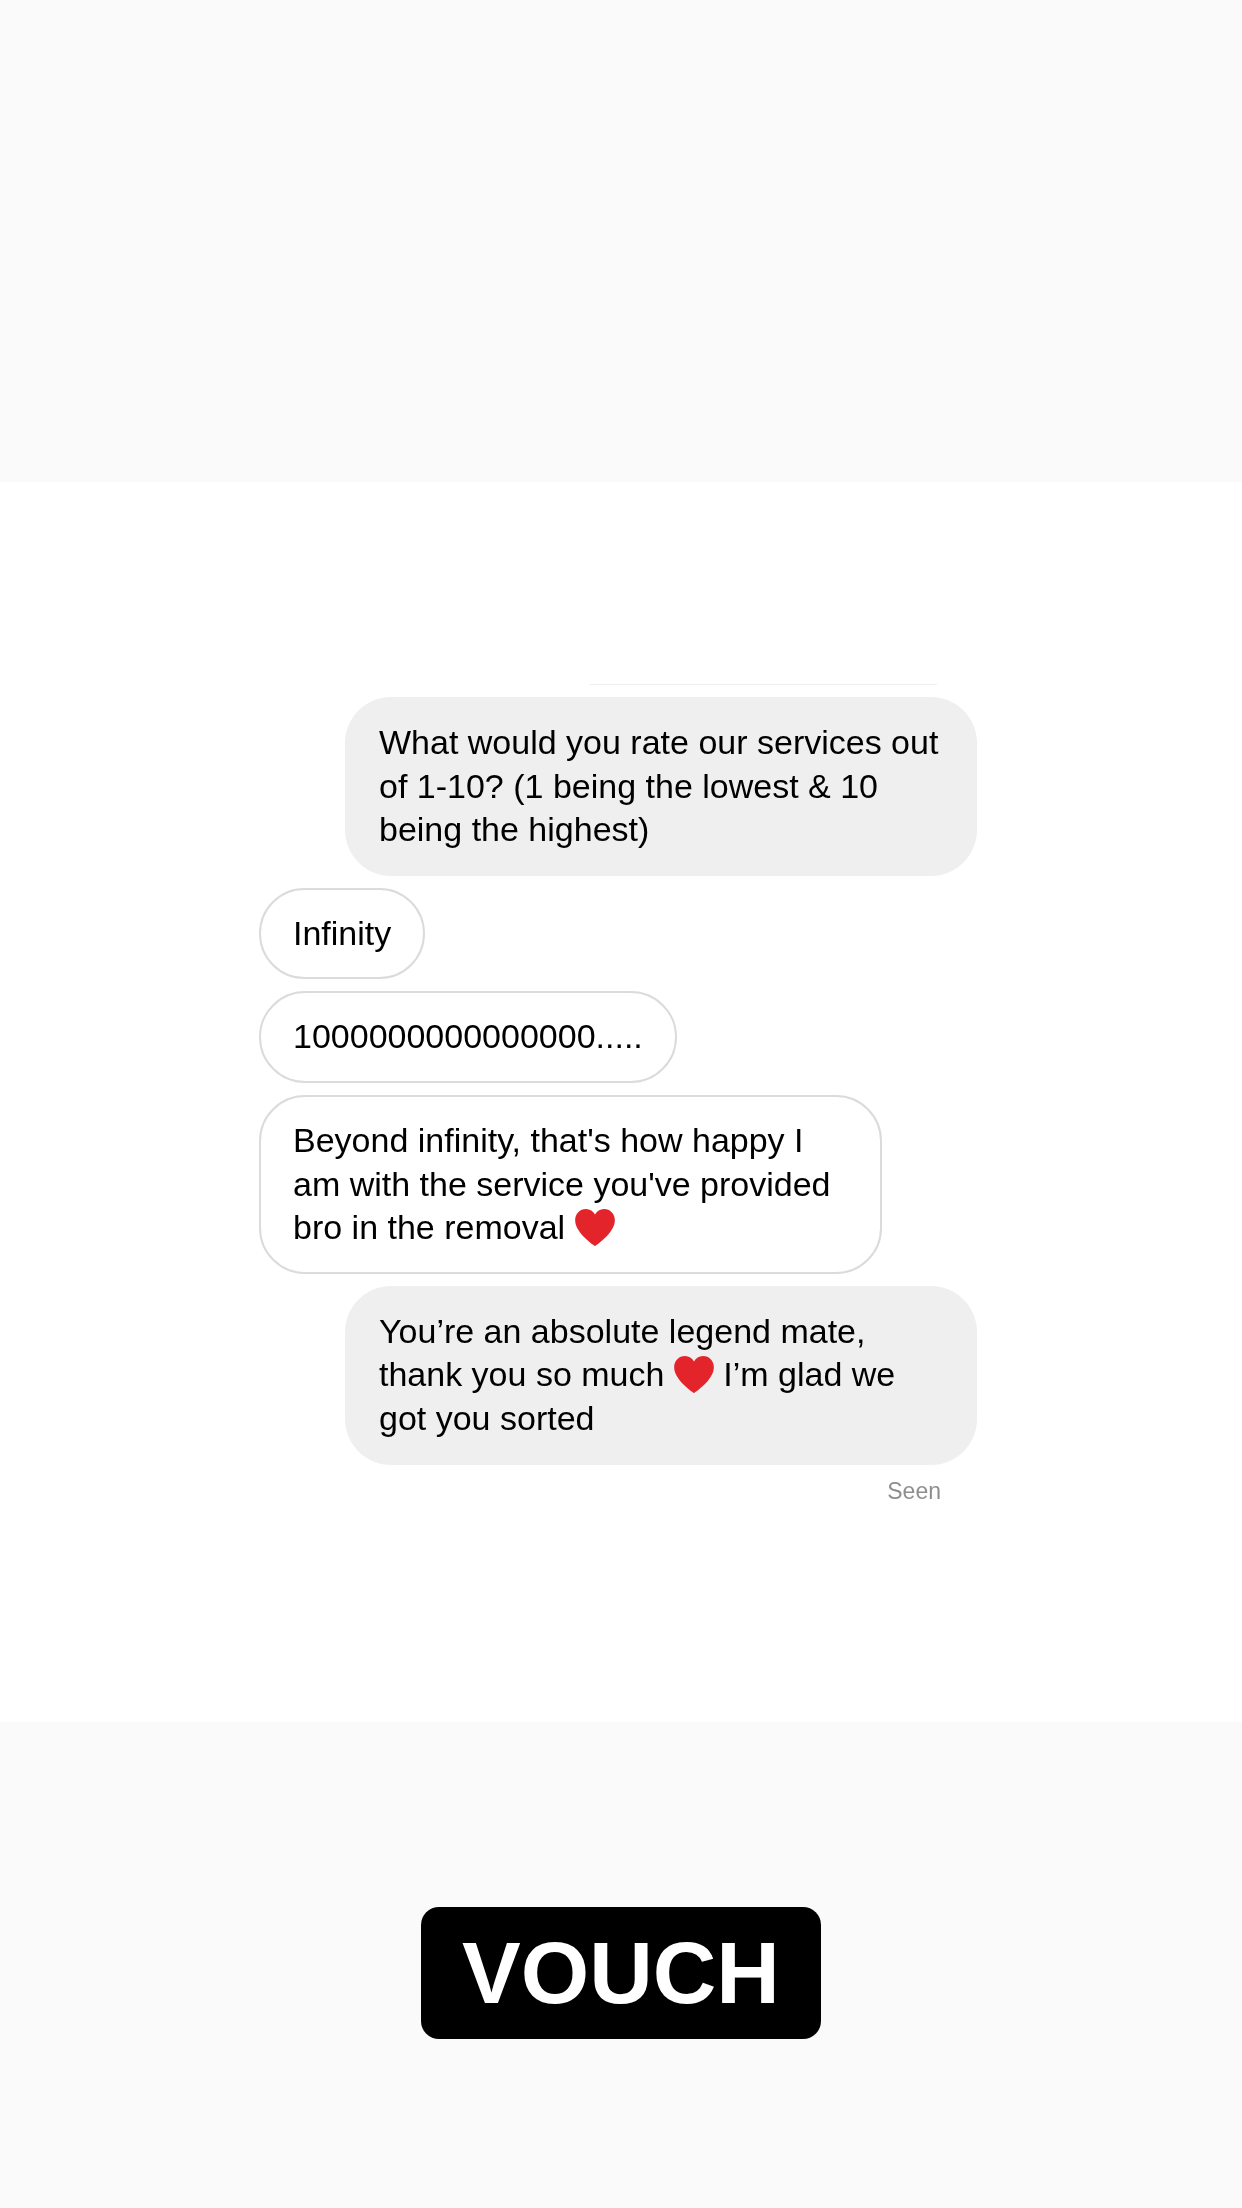 The image size is (1242, 2208). What do you see at coordinates (914, 1490) in the screenshot?
I see `seen-label: Seen` at bounding box center [914, 1490].